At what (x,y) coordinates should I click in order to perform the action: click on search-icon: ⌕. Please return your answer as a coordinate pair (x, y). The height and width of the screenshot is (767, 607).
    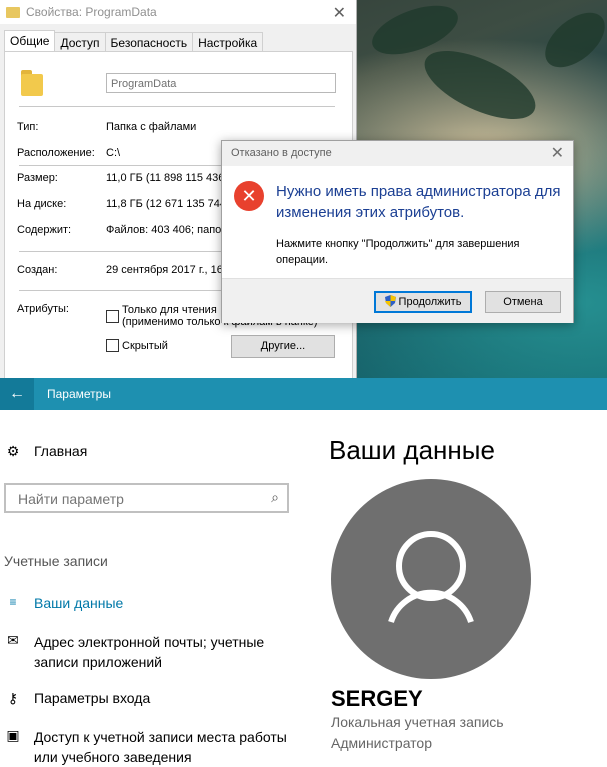
    Looking at the image, I should click on (275, 497).